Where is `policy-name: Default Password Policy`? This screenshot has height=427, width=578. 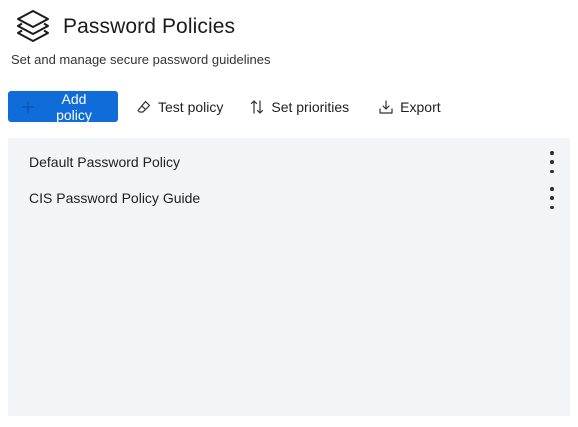 policy-name: Default Password Policy is located at coordinates (104, 162).